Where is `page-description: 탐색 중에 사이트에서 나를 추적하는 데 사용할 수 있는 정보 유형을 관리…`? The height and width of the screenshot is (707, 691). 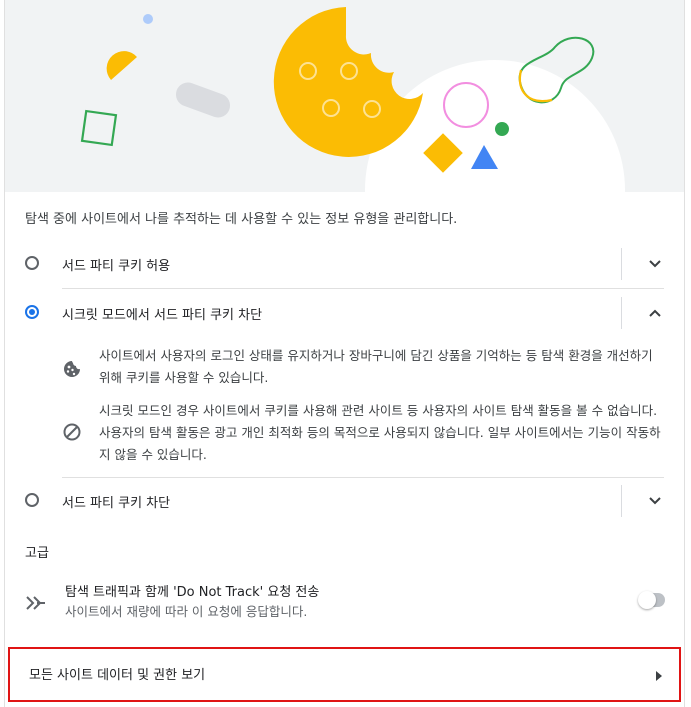 page-description: 탐색 중에 사이트에서 나를 추적하는 데 사용할 수 있는 정보 유형을 관리… is located at coordinates (241, 219).